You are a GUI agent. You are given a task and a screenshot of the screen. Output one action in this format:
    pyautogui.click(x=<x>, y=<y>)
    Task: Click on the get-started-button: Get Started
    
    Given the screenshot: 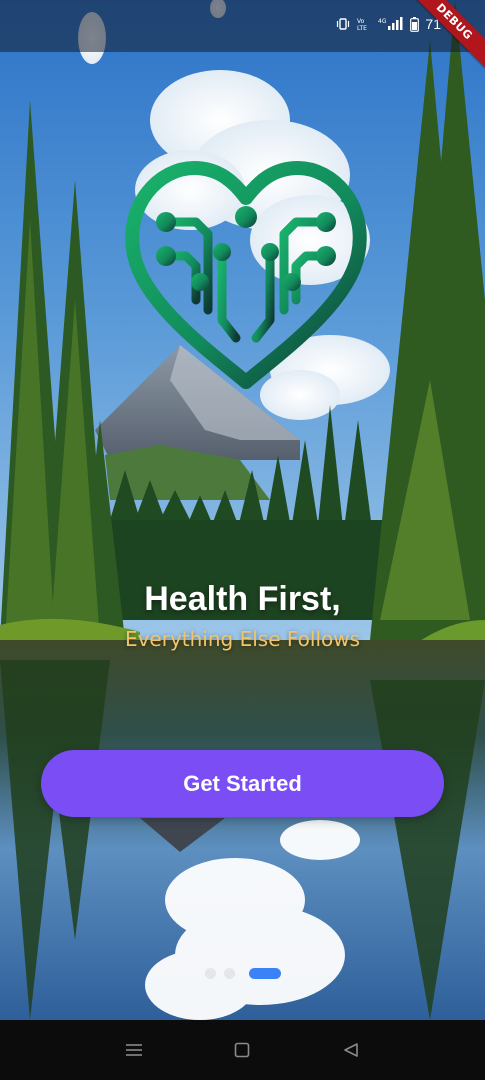 What is the action you would take?
    pyautogui.click(x=242, y=783)
    